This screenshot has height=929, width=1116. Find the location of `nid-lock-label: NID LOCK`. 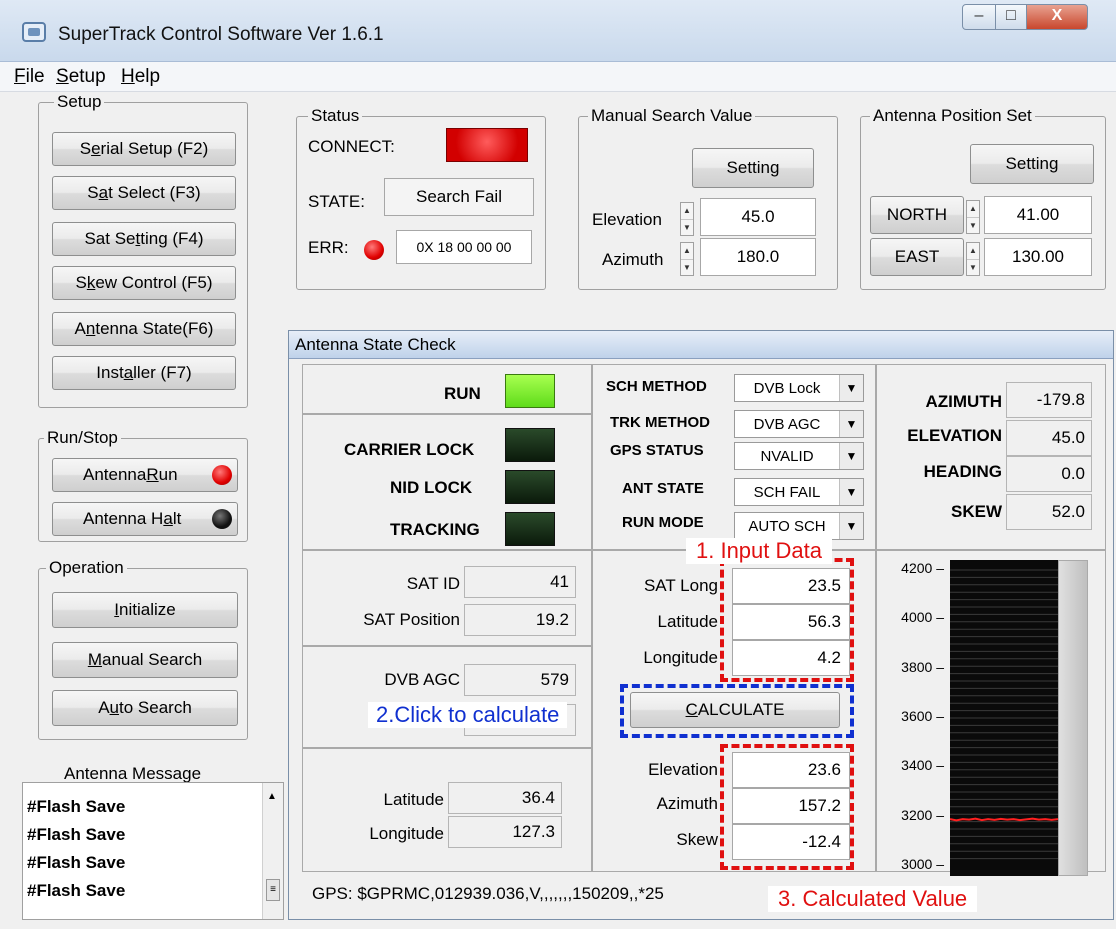

nid-lock-label: NID LOCK is located at coordinates (431, 487).